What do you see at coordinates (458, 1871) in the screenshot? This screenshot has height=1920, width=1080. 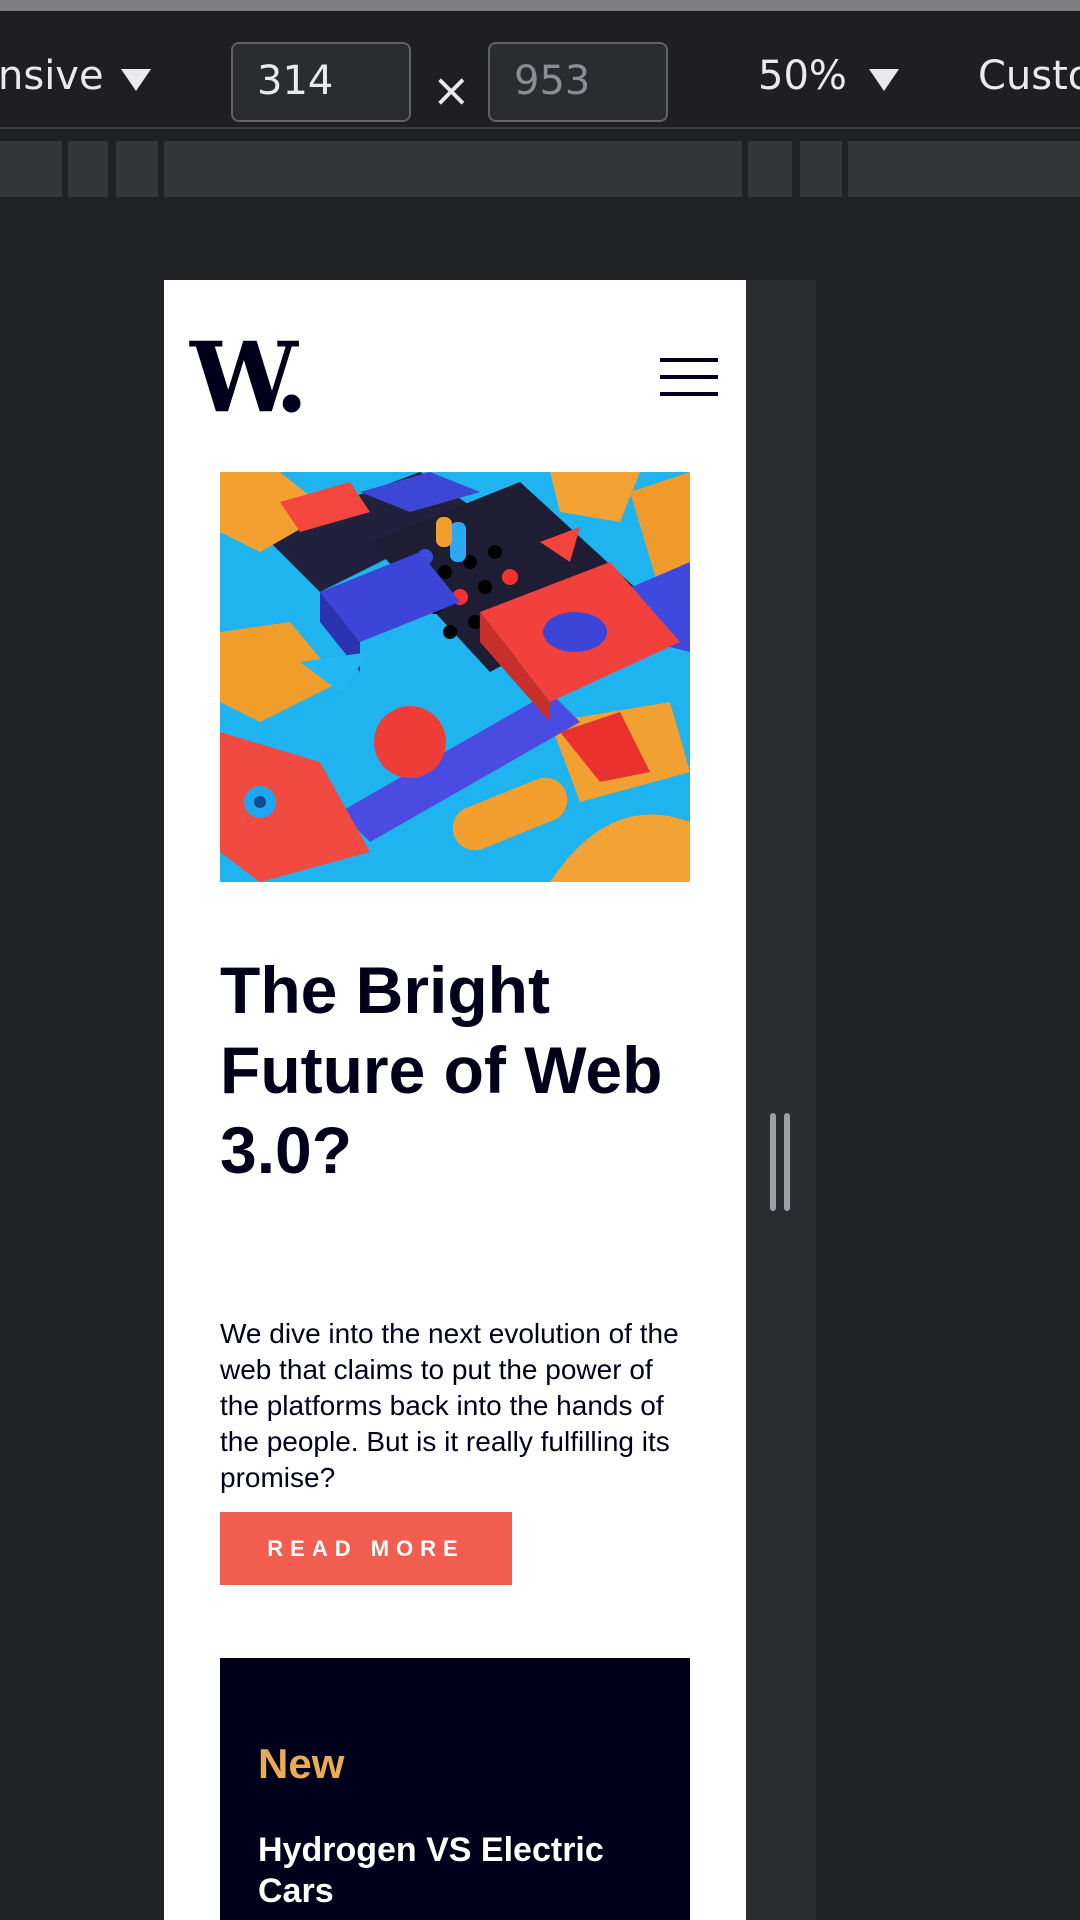 I see `new-article-link: Hydrogen VS Electric Cars` at bounding box center [458, 1871].